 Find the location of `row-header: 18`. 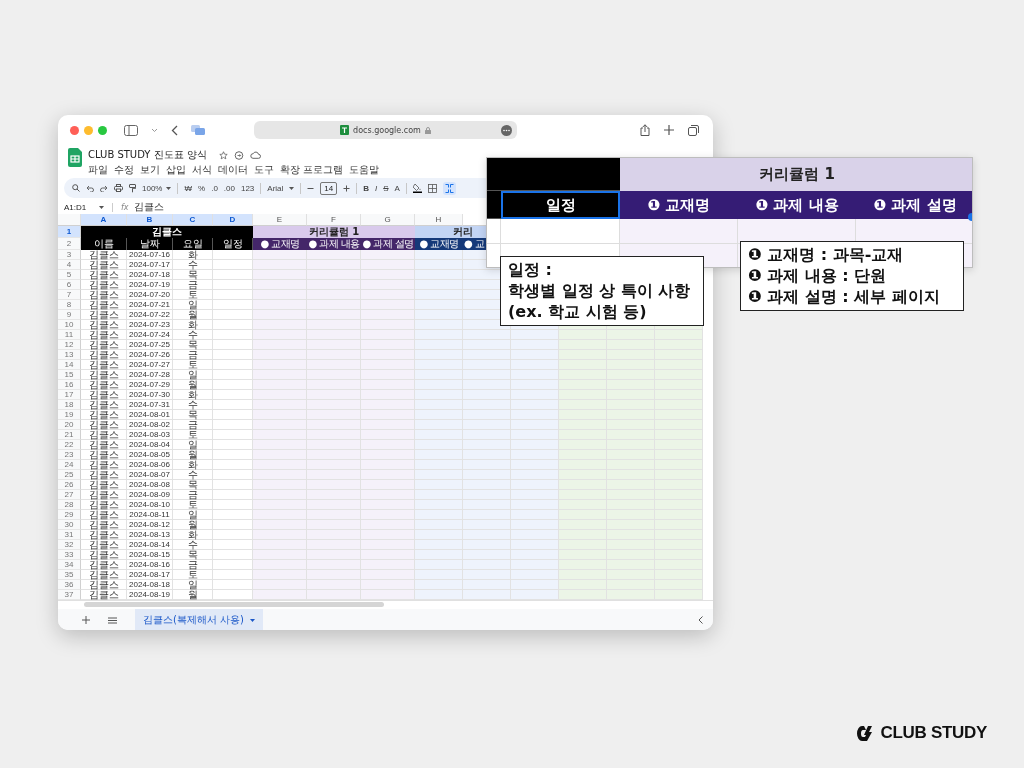

row-header: 18 is located at coordinates (69, 405).